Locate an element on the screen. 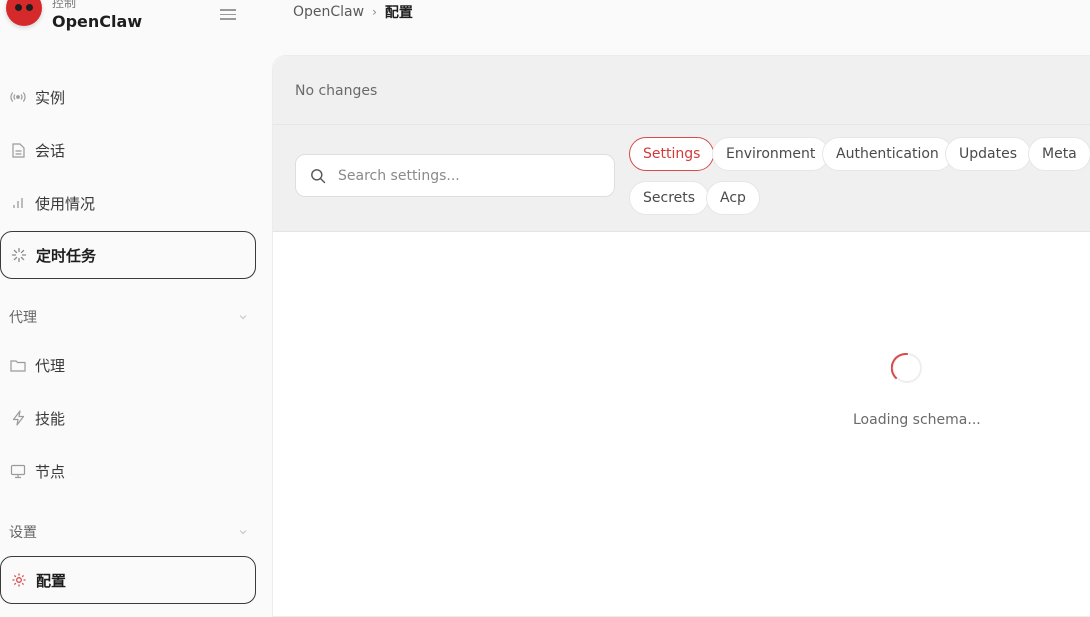 Image resolution: width=1090 pixels, height=617 pixels. sidebar-item-label: 代理 is located at coordinates (50, 365).